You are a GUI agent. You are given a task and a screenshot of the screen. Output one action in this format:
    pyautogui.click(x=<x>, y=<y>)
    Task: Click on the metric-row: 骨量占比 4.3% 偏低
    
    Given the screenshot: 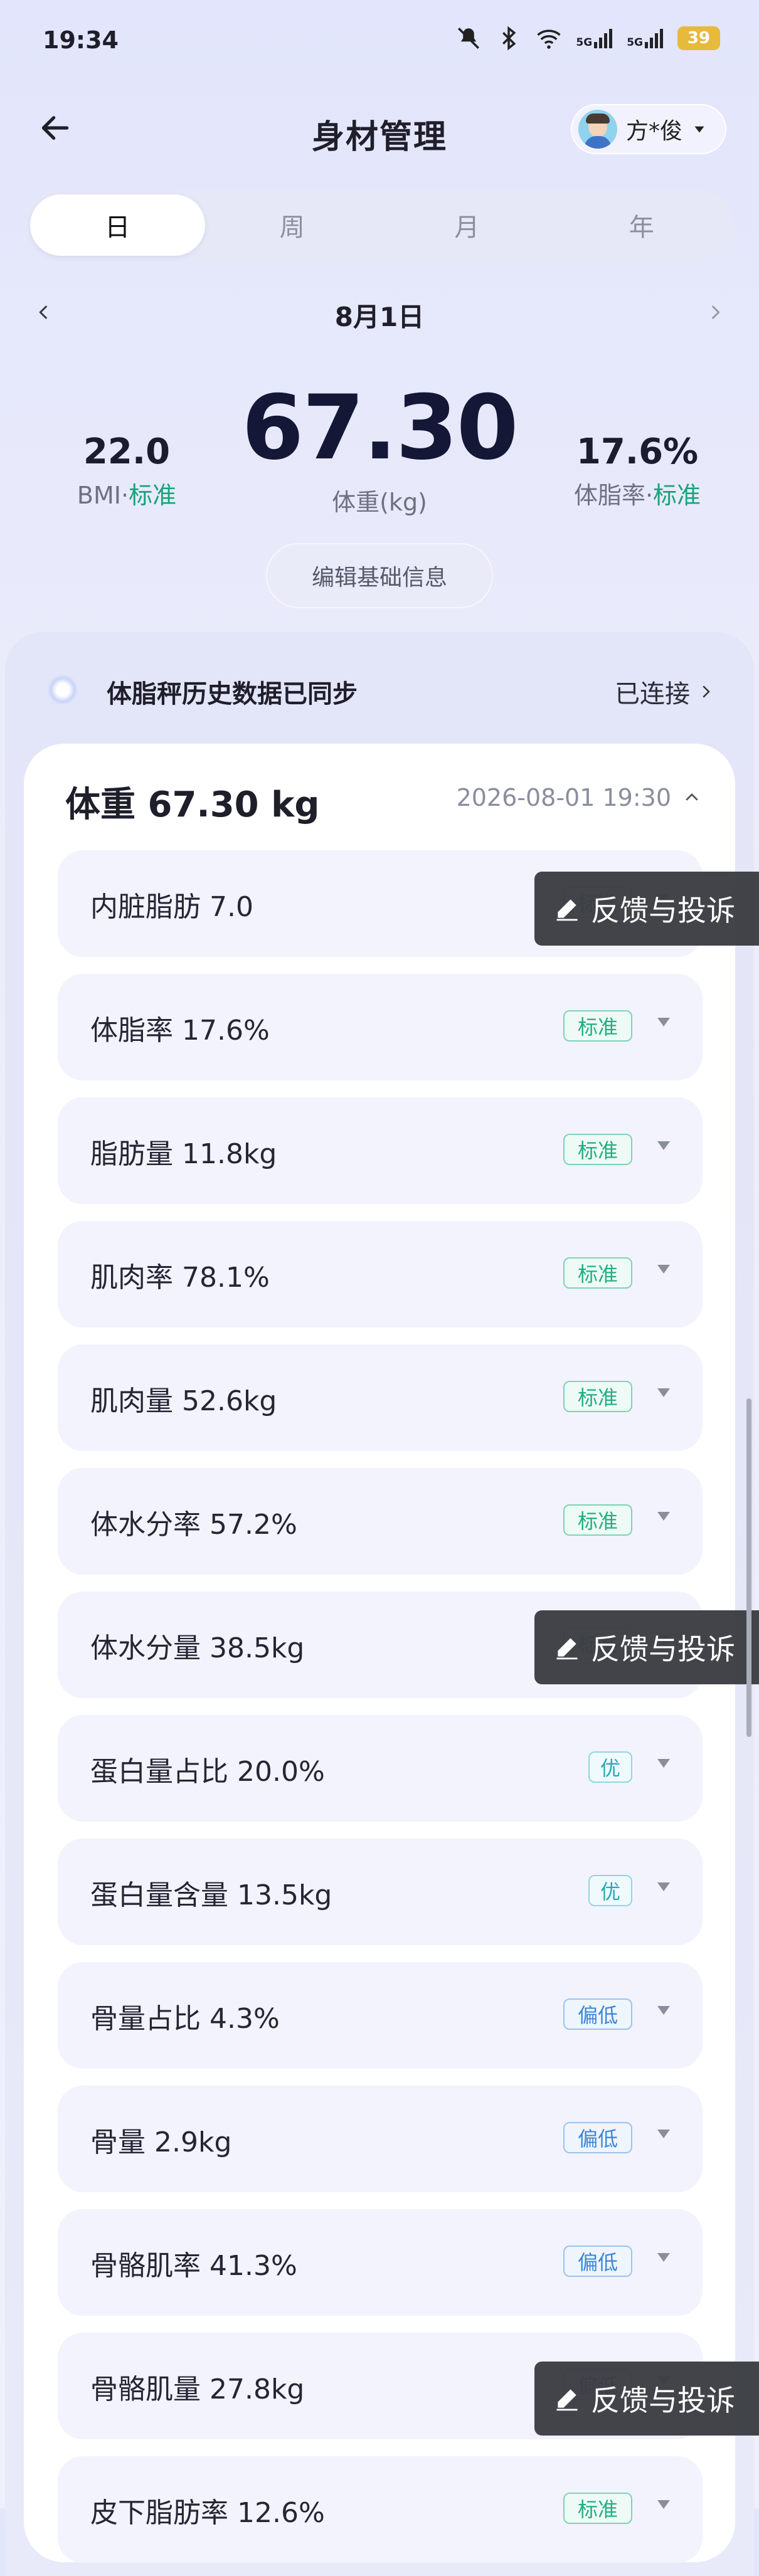 What is the action you would take?
    pyautogui.click(x=381, y=2015)
    